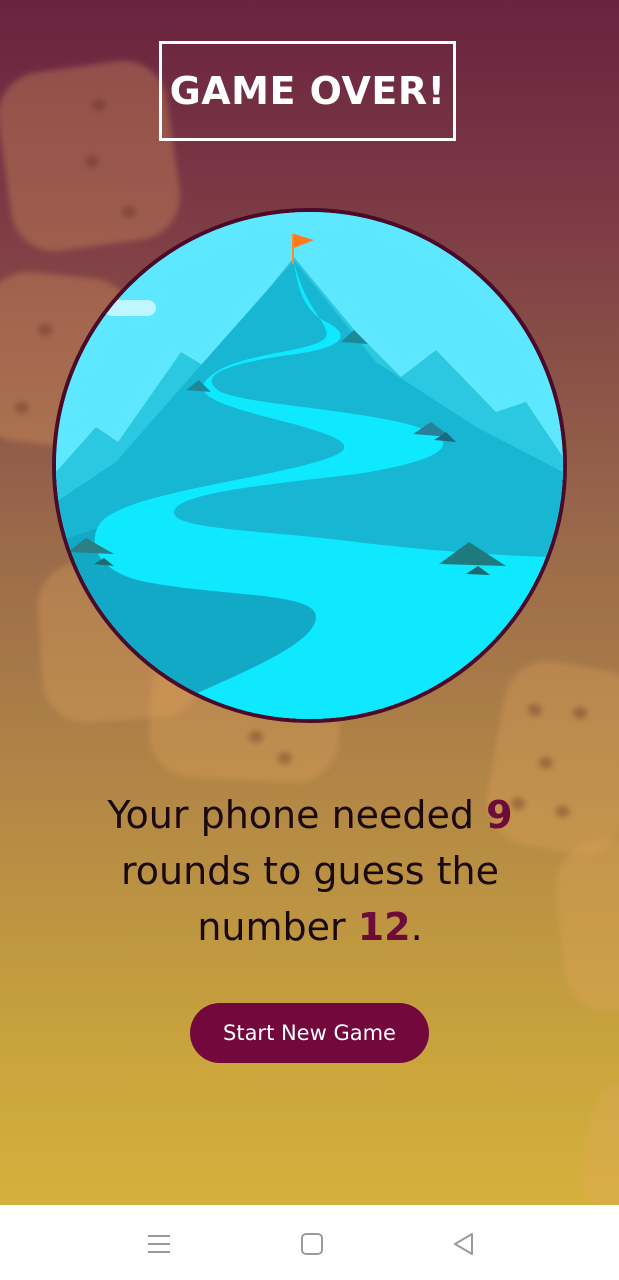 The width and height of the screenshot is (619, 1280). I want to click on home-icon, so click(312, 1244).